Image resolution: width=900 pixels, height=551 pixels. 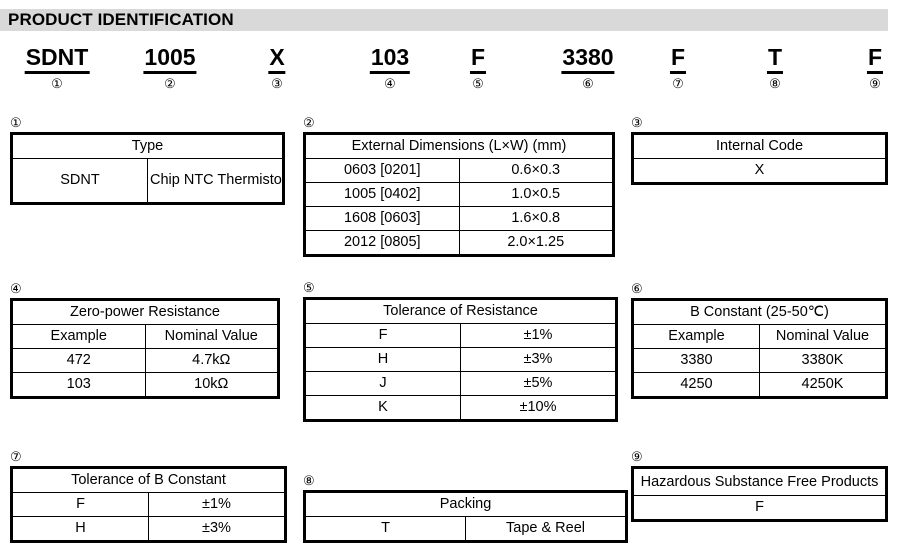 What do you see at coordinates (217, 504) in the screenshot?
I see `row-value: ±1%` at bounding box center [217, 504].